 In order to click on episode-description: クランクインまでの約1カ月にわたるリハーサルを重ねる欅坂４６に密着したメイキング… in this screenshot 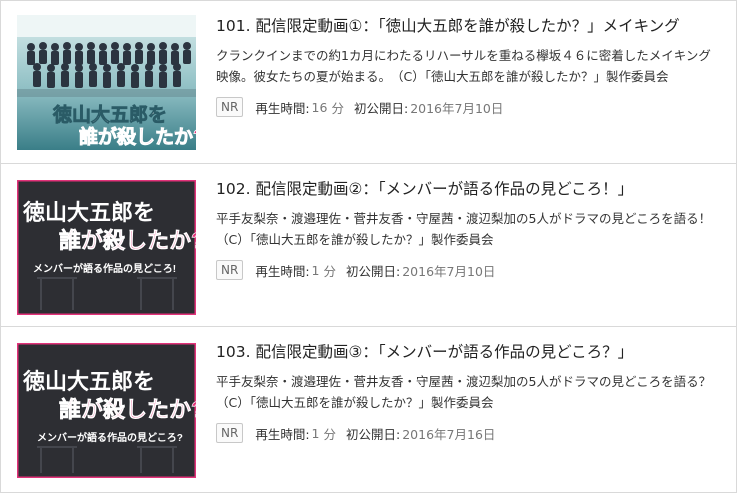, I will do `click(463, 66)`.